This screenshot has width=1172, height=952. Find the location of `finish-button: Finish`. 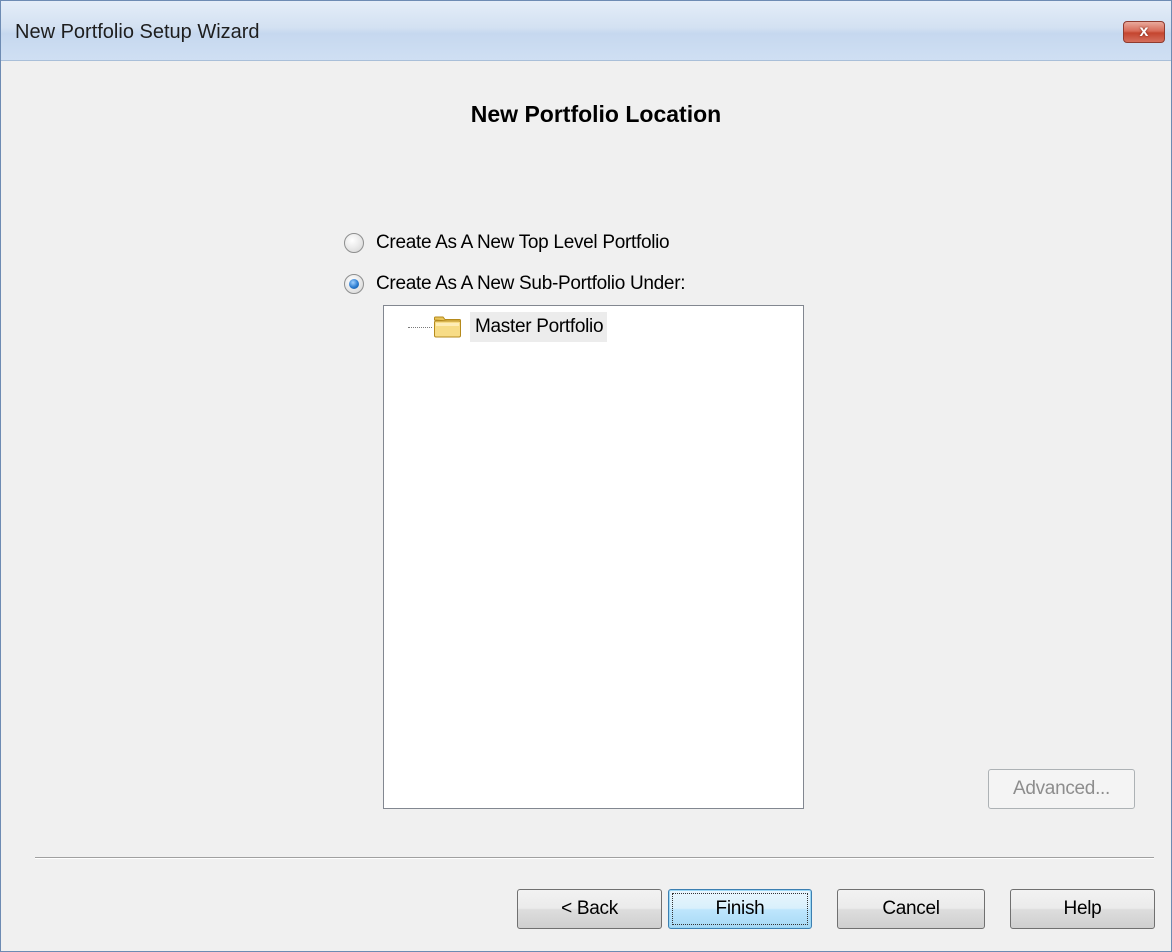

finish-button: Finish is located at coordinates (740, 909).